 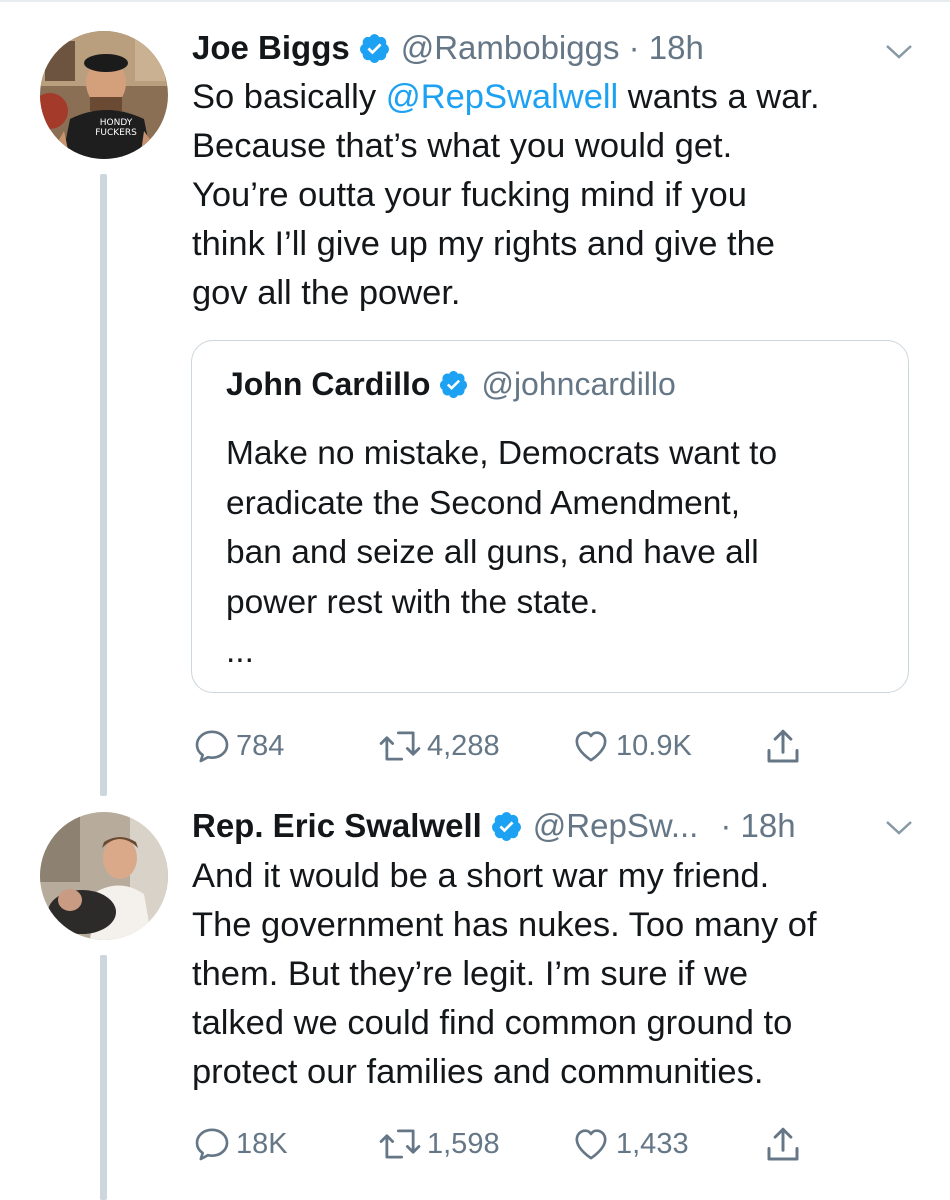 What do you see at coordinates (478, 1072) in the screenshot?
I see `tweet-text-line: protect our families and communities.` at bounding box center [478, 1072].